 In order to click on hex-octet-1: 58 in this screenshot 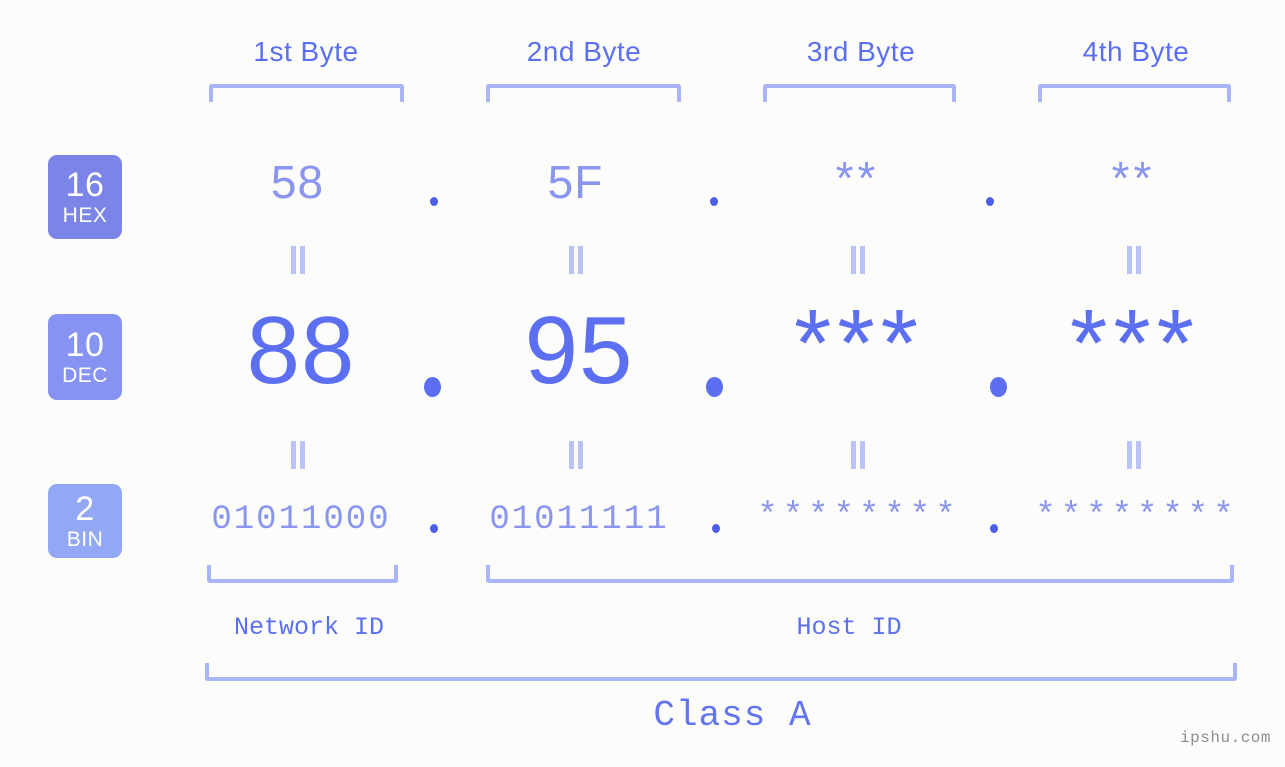, I will do `click(297, 182)`.